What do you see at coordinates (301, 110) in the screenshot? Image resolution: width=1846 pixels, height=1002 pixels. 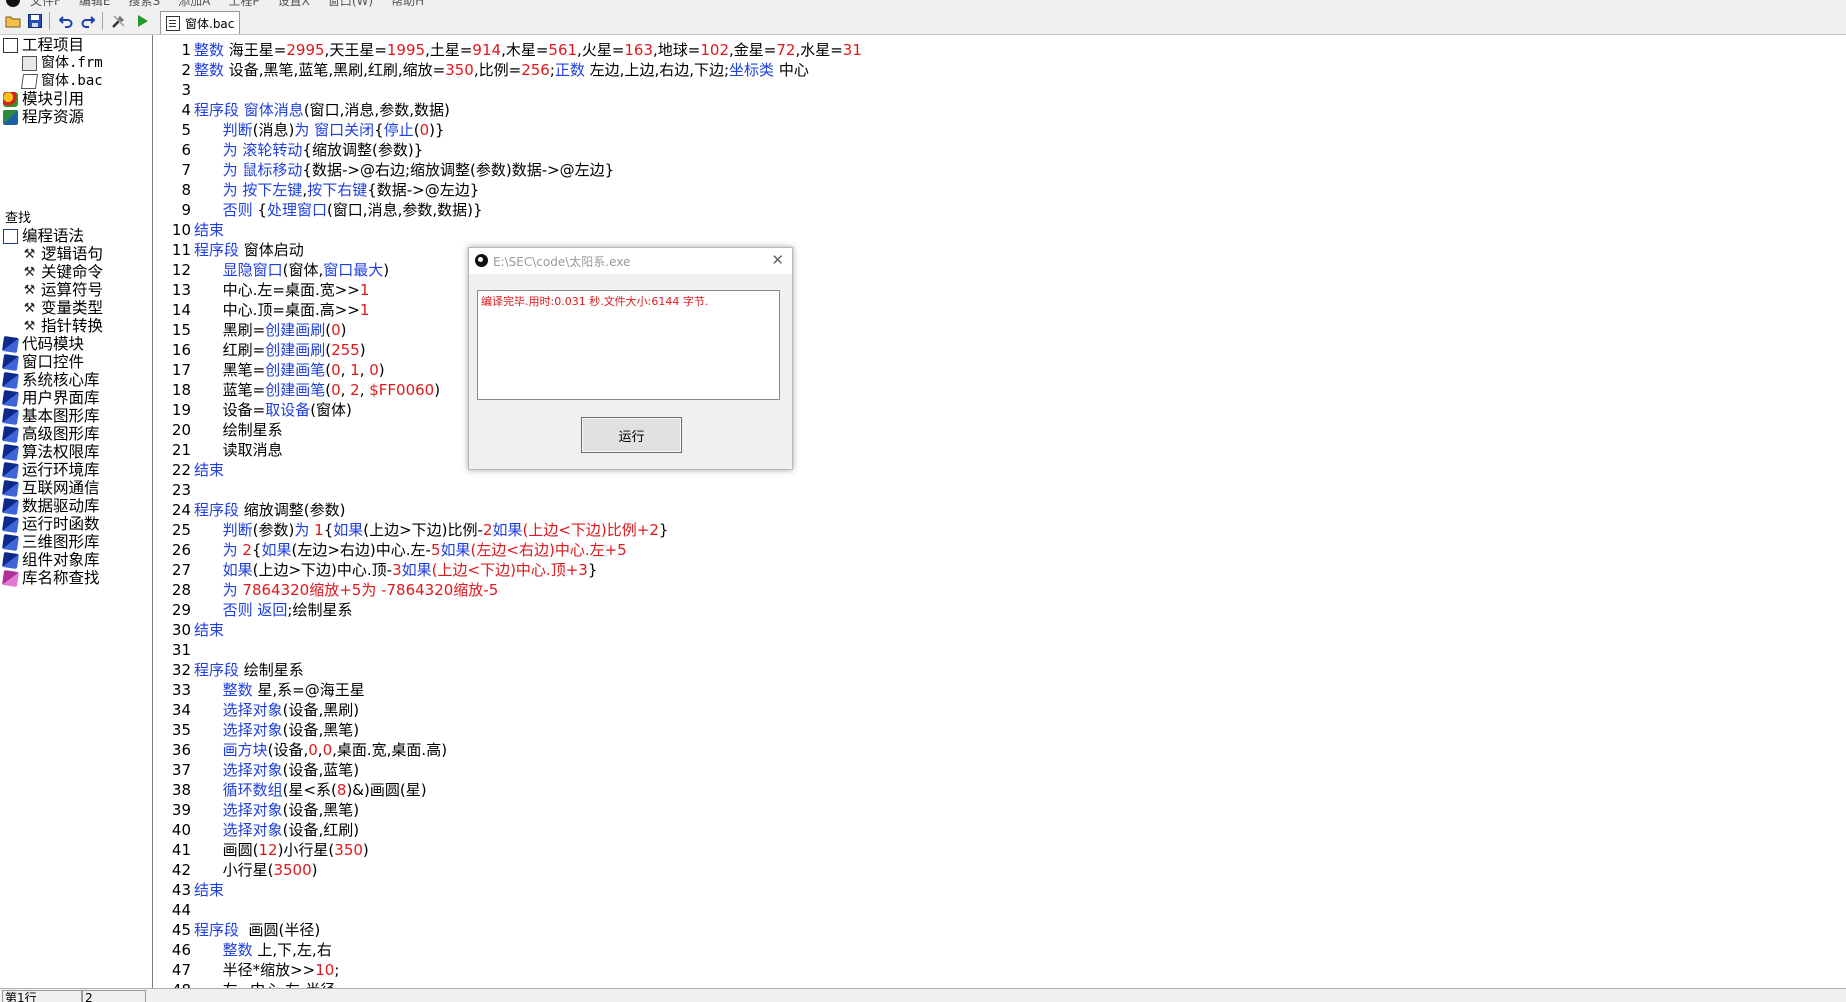 I see `code-line: 4 程序段 窗体消息(窗口,消息,参数,数据)` at bounding box center [301, 110].